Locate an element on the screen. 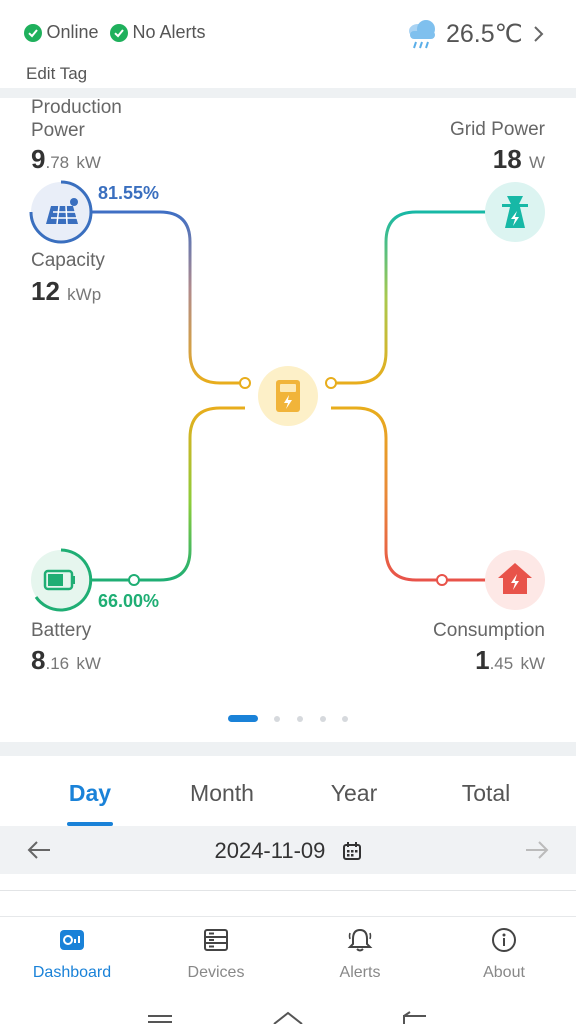 The height and width of the screenshot is (1024, 576). system-navigation is located at coordinates (287, 1017).